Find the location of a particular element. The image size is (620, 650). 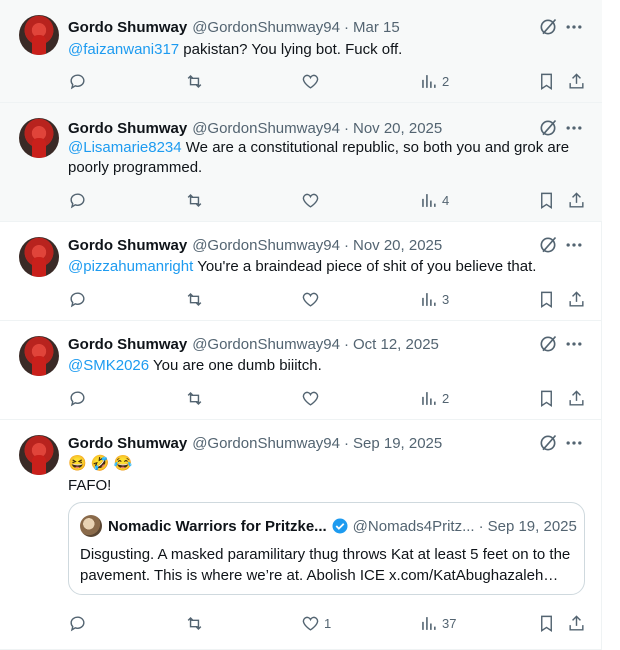

mention-link: @pizzahumanright is located at coordinates (130, 266).